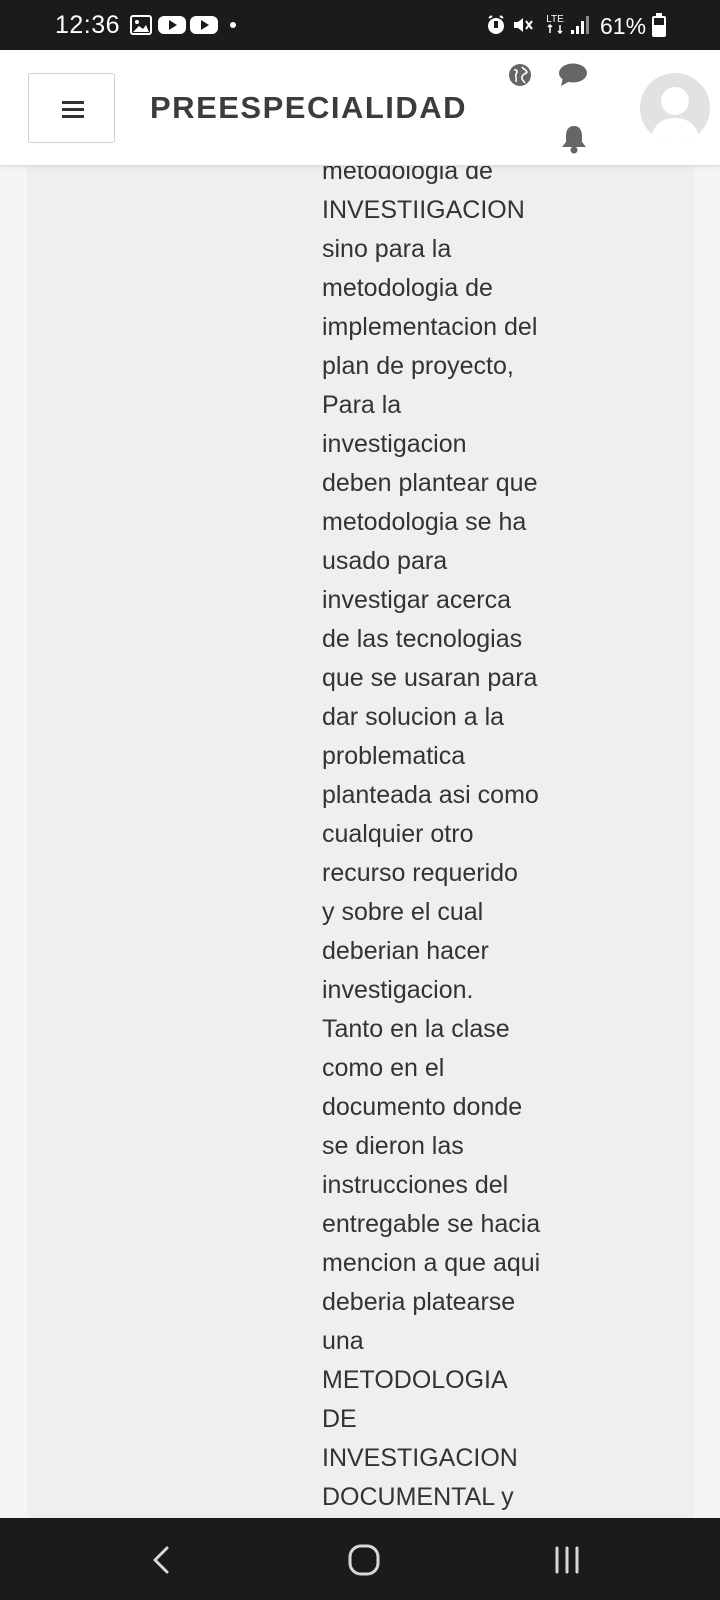 This screenshot has width=720, height=1600. What do you see at coordinates (422, 639) in the screenshot?
I see `post-line: de las tecnologias` at bounding box center [422, 639].